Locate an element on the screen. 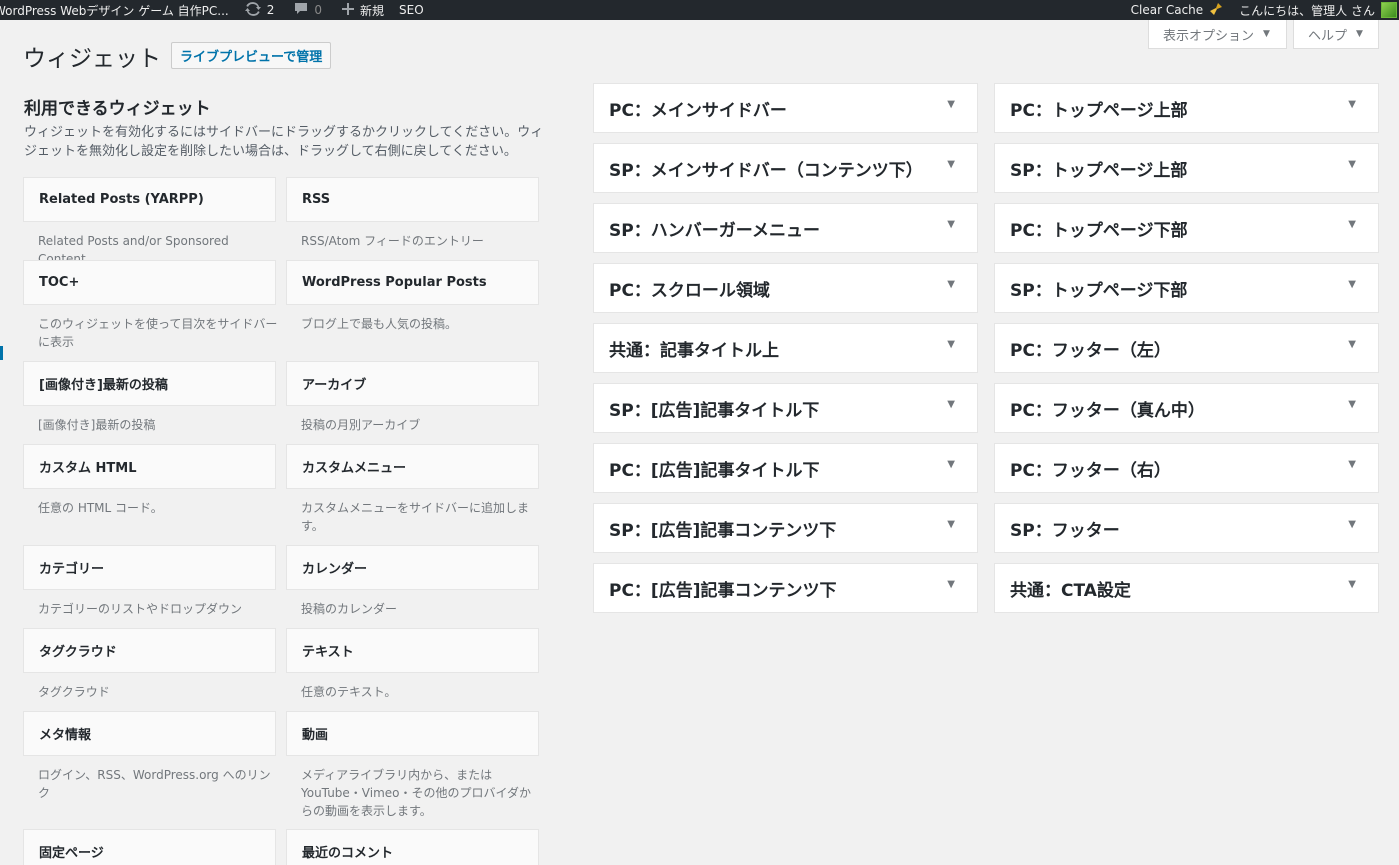 Image resolution: width=1399 pixels, height=865 pixels. sidebar-area: PC：[広告]記事タイトル下 ▼ is located at coordinates (785, 468).